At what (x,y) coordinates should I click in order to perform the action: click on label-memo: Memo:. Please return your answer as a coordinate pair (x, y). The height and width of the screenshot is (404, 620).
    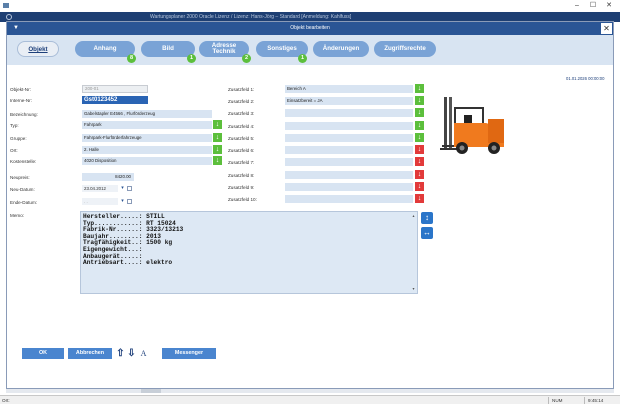
    Looking at the image, I should click on (17, 215).